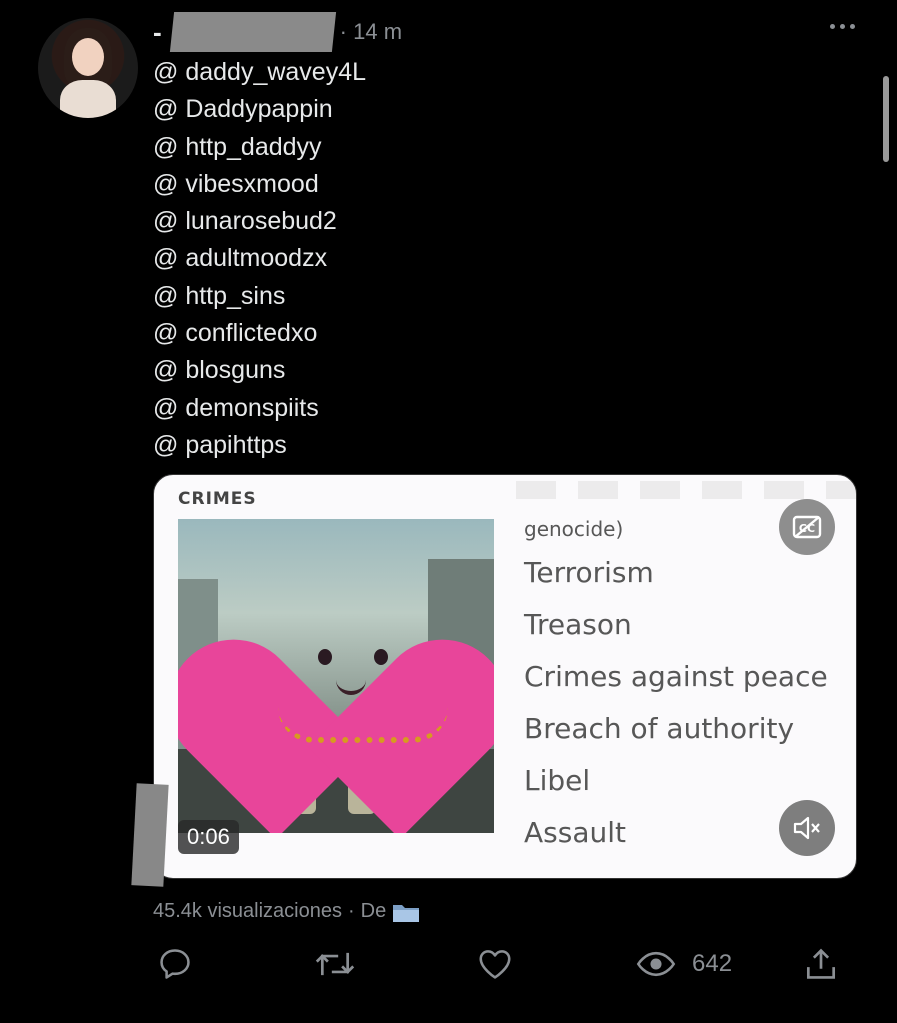  I want to click on gold-chain, so click(363, 725).